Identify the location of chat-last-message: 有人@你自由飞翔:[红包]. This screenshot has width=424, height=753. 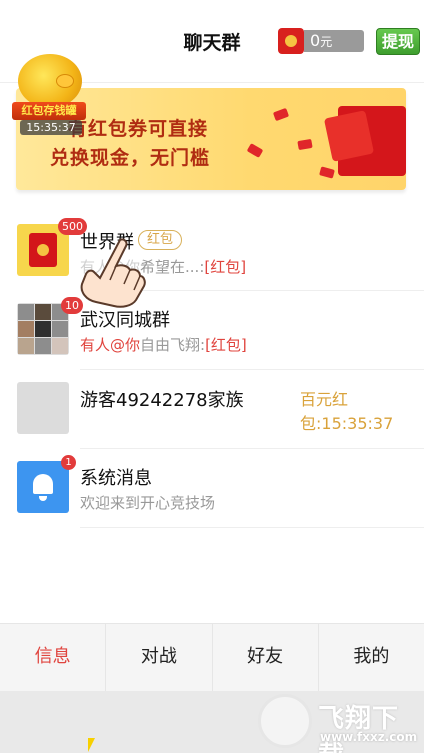
(163, 344).